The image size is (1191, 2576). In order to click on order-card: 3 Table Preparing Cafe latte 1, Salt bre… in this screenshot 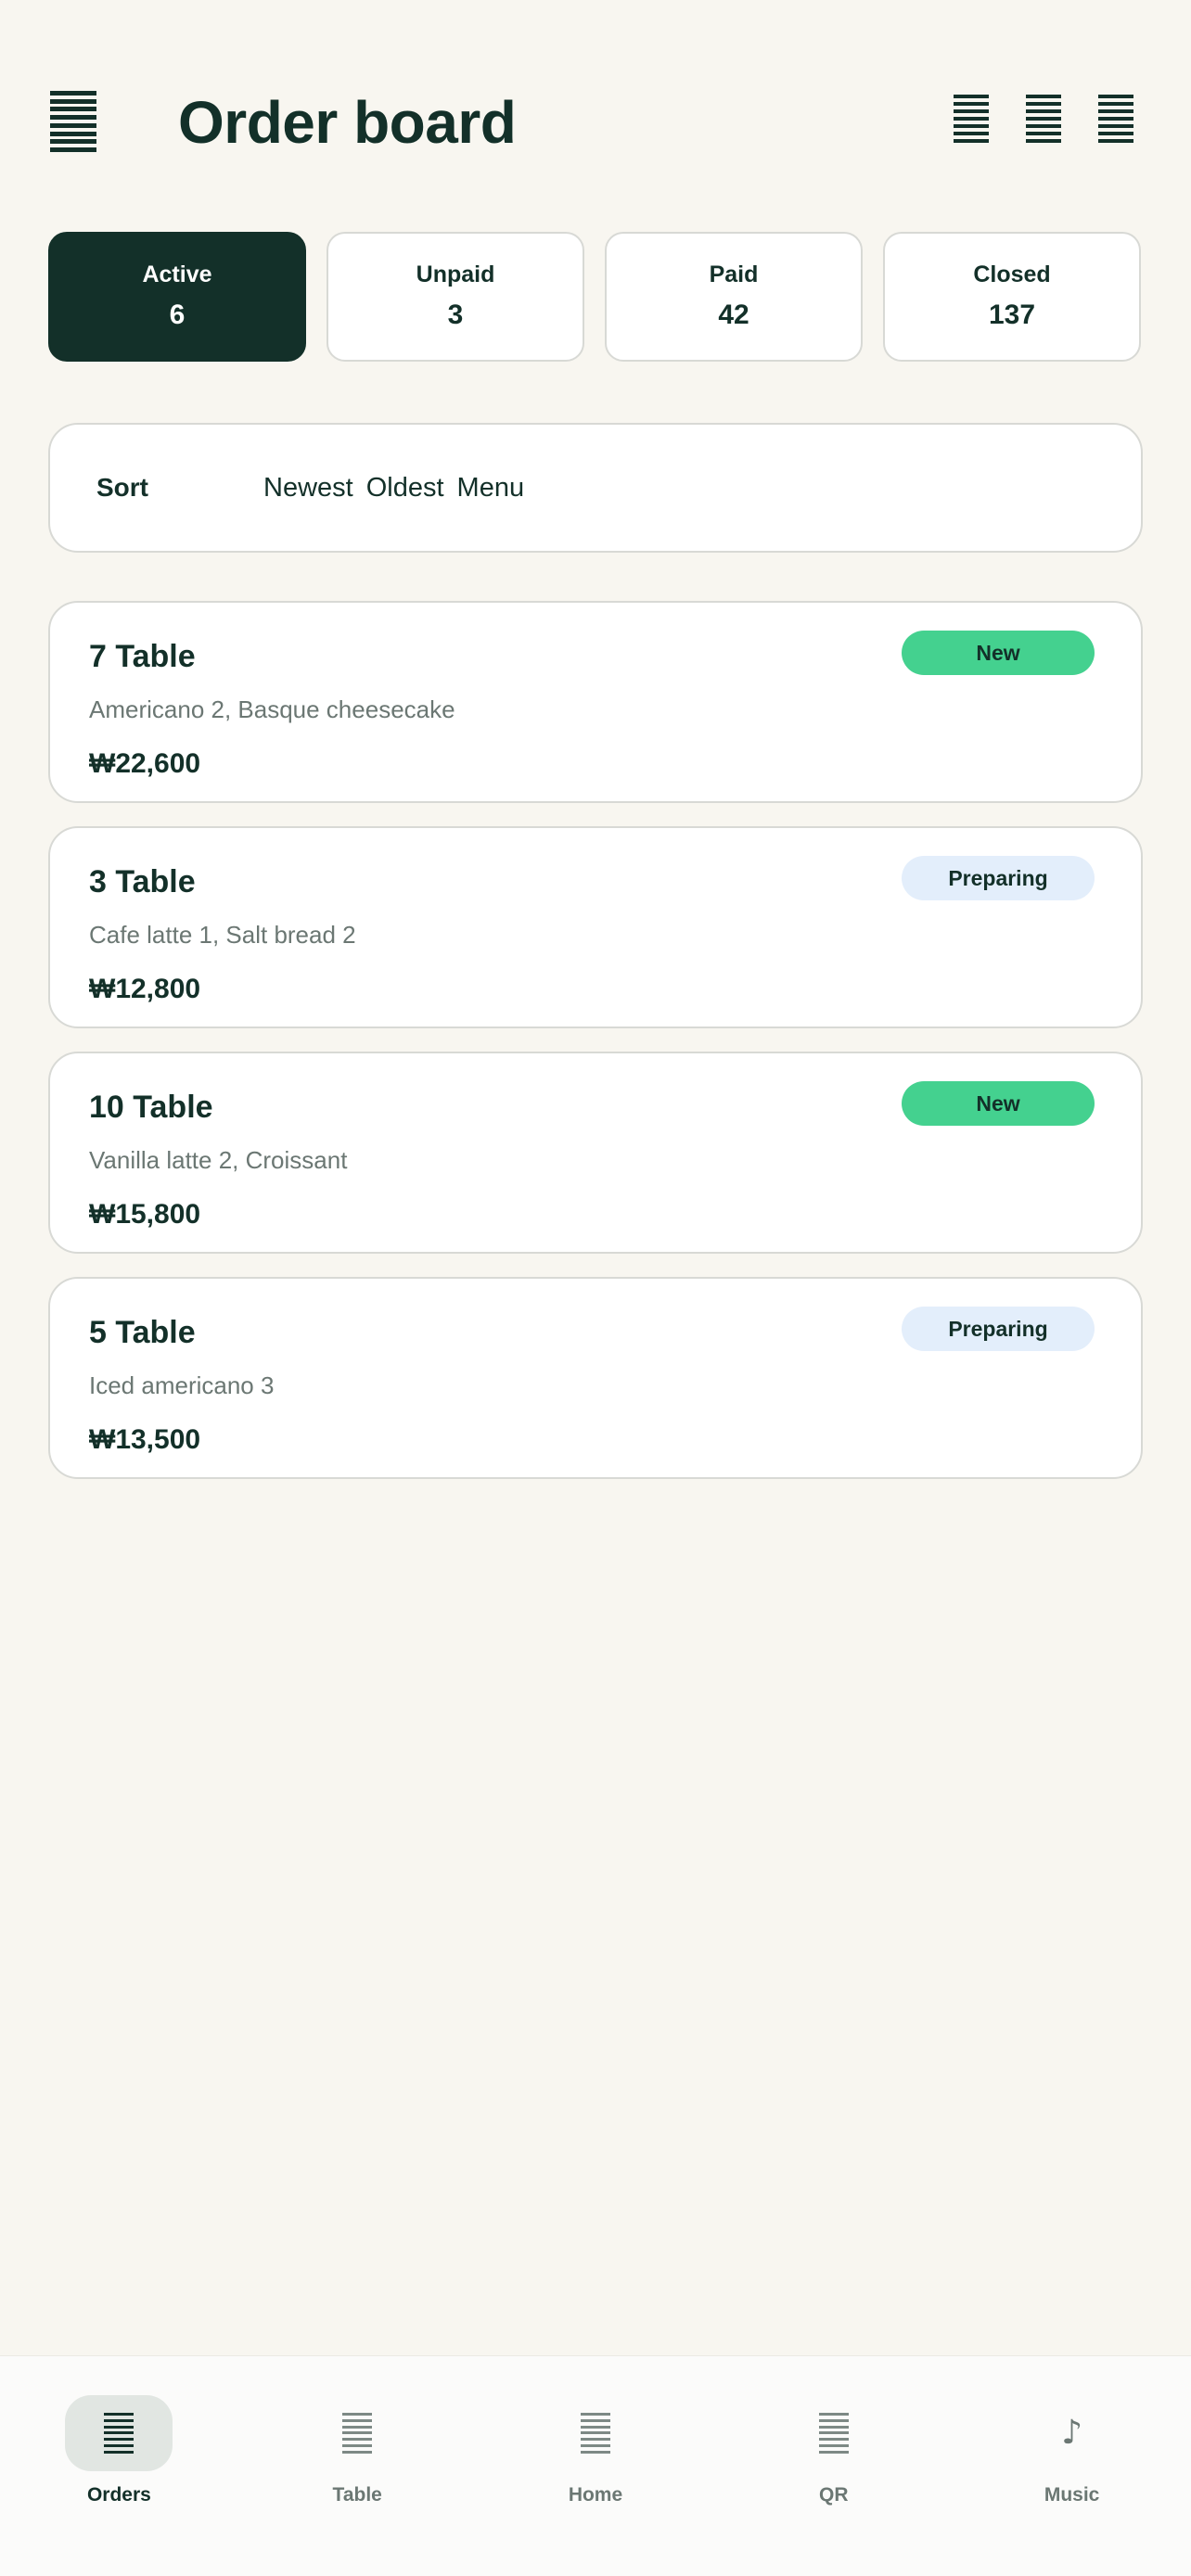, I will do `click(595, 927)`.